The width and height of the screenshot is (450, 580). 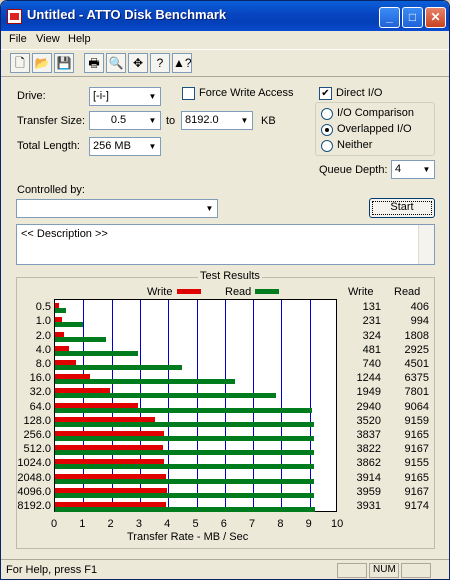 I want to click on total-length-select: 256 MB ▼, so click(x=125, y=146).